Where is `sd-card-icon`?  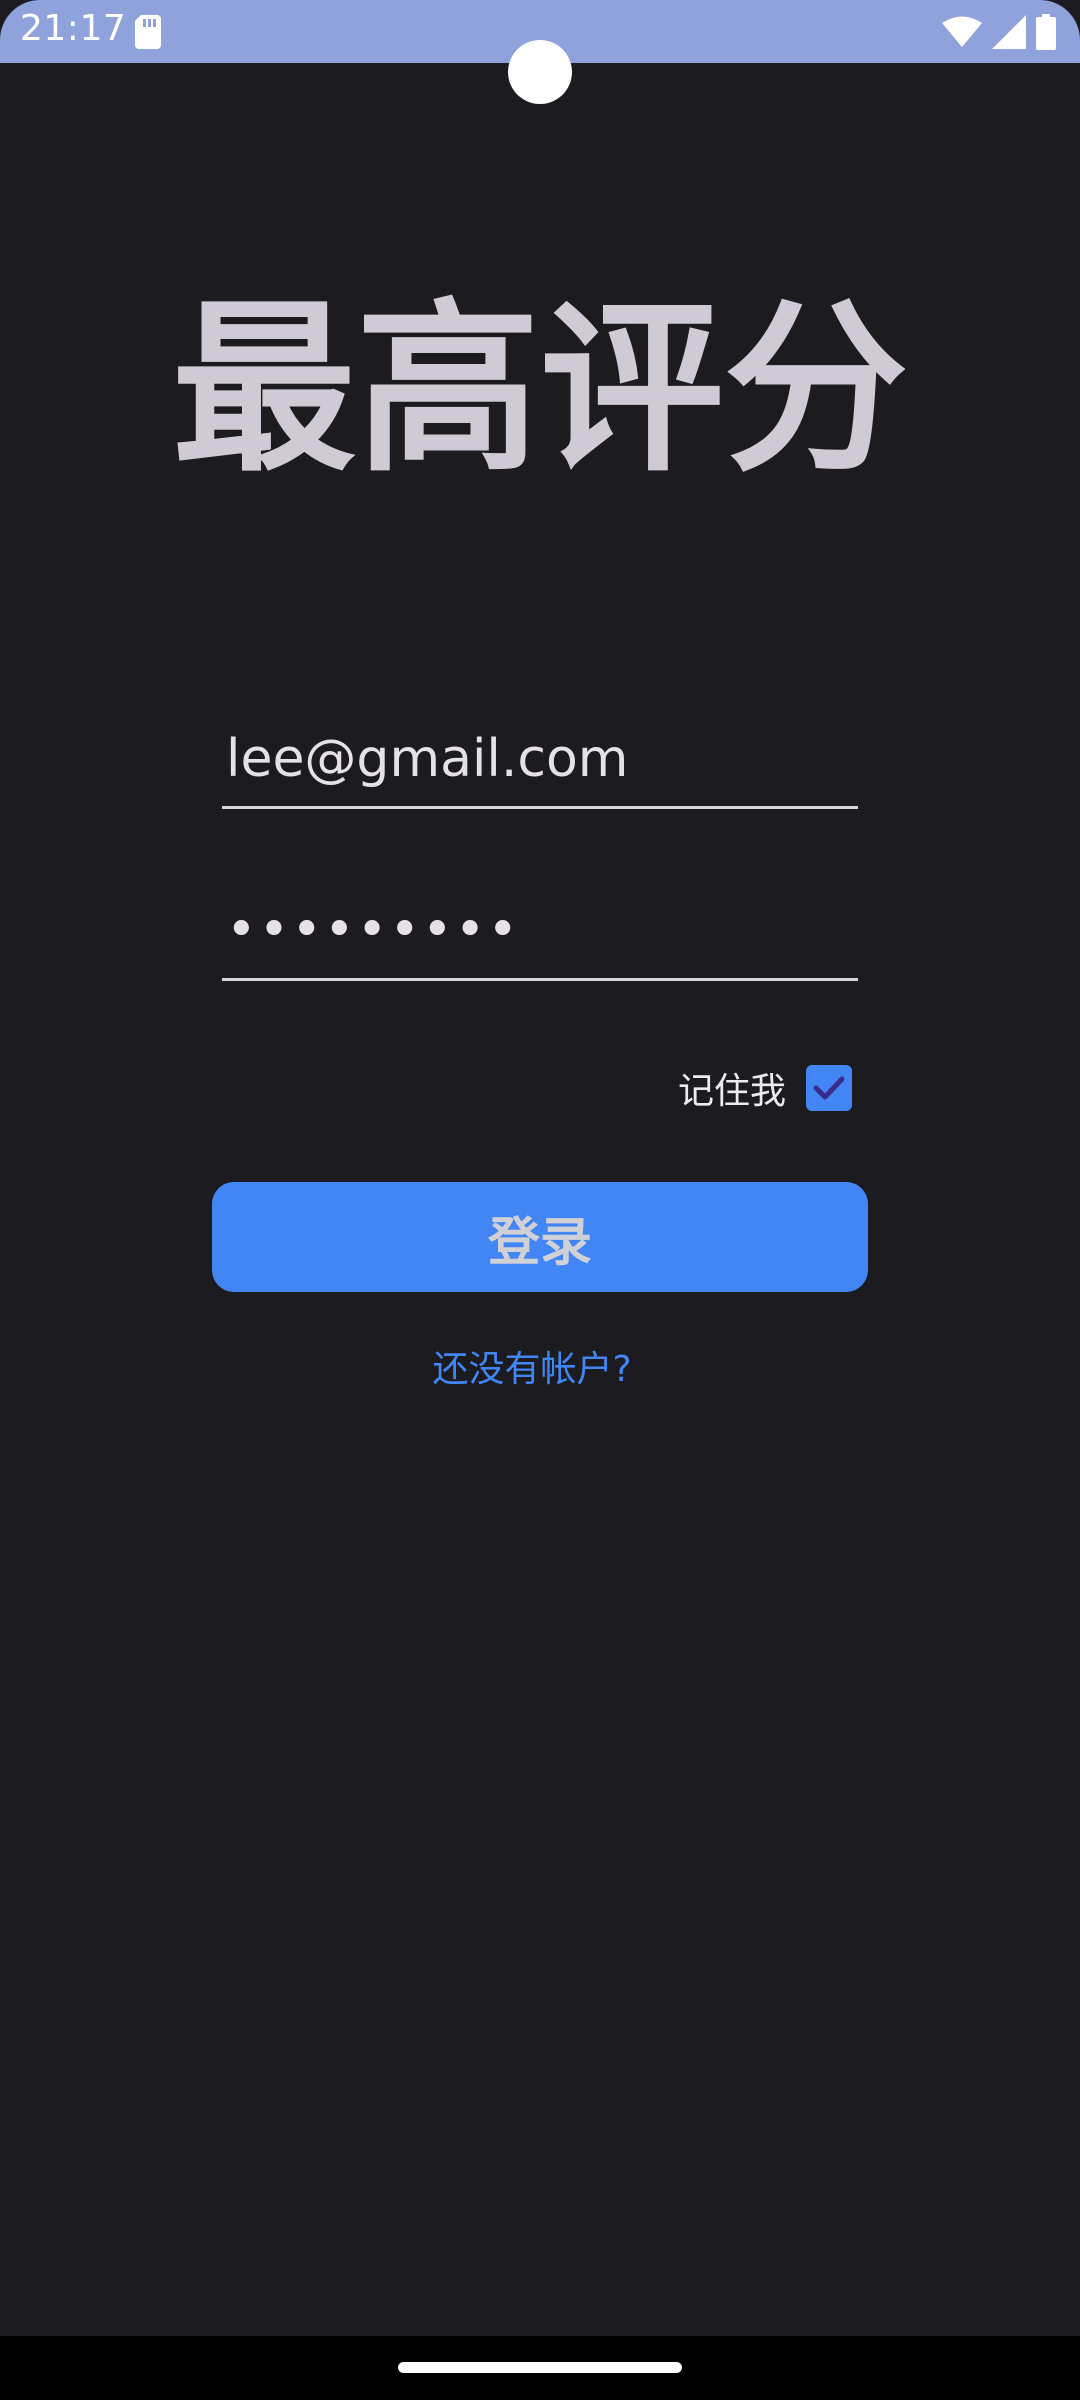
sd-card-icon is located at coordinates (148, 32).